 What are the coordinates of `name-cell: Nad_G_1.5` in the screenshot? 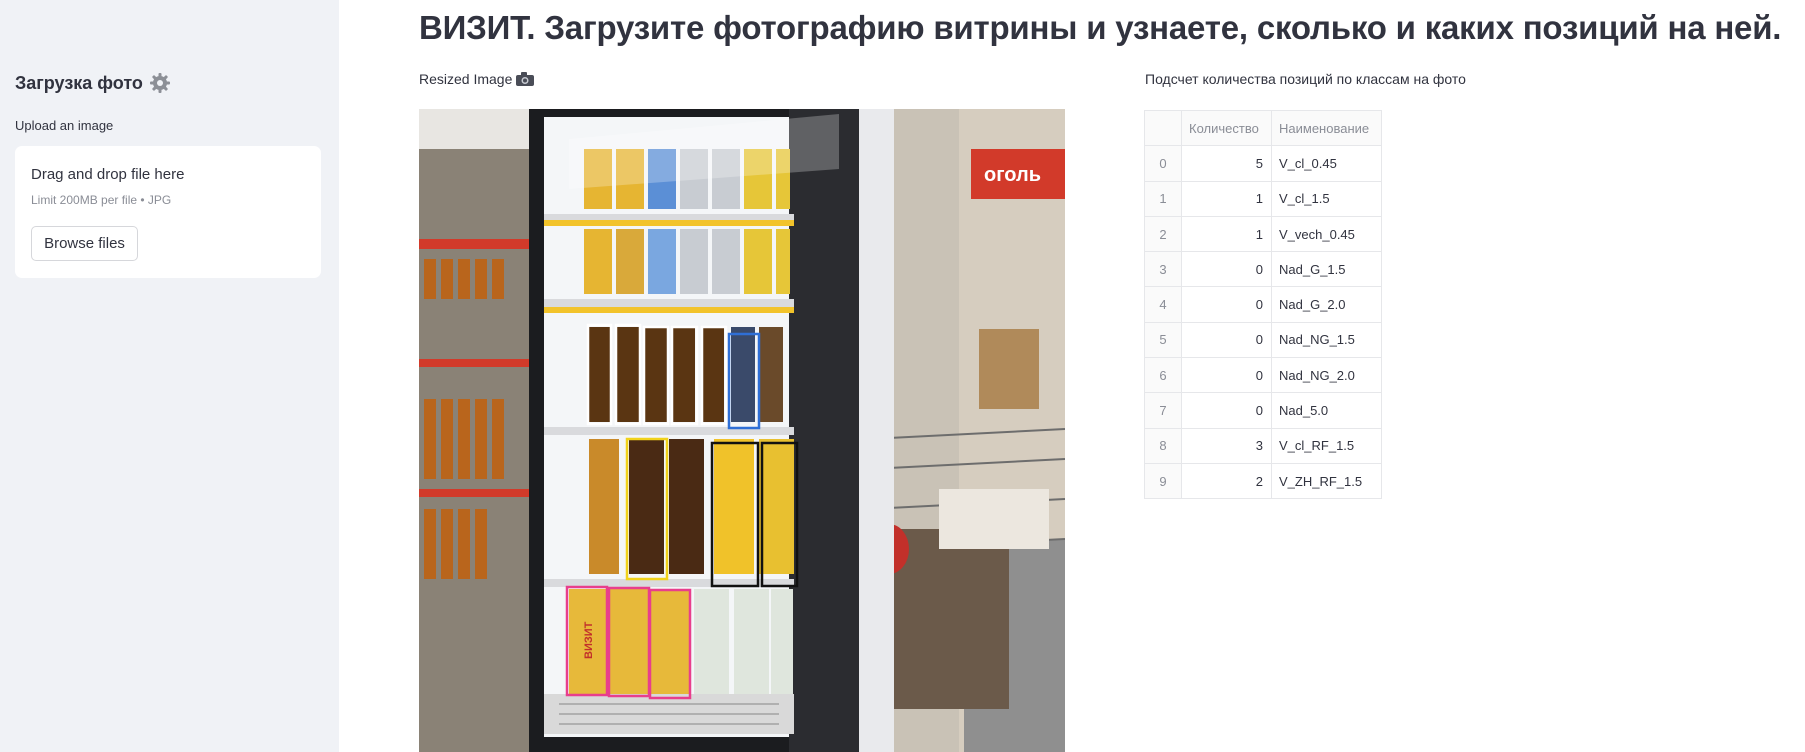 It's located at (1326, 269).